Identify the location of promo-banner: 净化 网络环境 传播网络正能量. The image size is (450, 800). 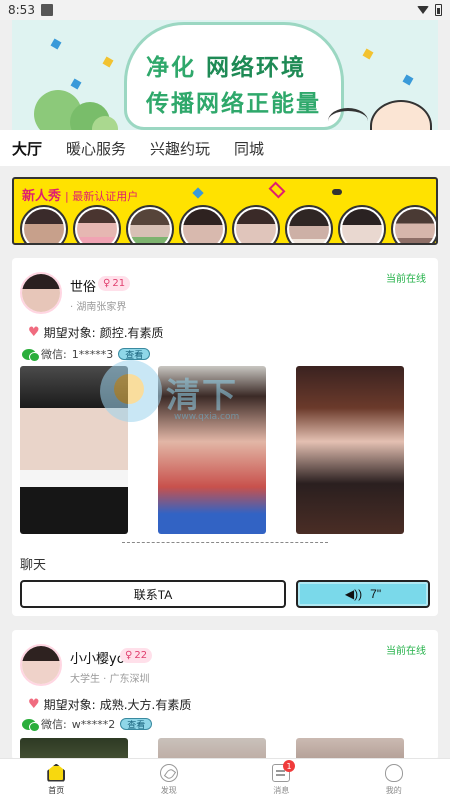
(225, 75).